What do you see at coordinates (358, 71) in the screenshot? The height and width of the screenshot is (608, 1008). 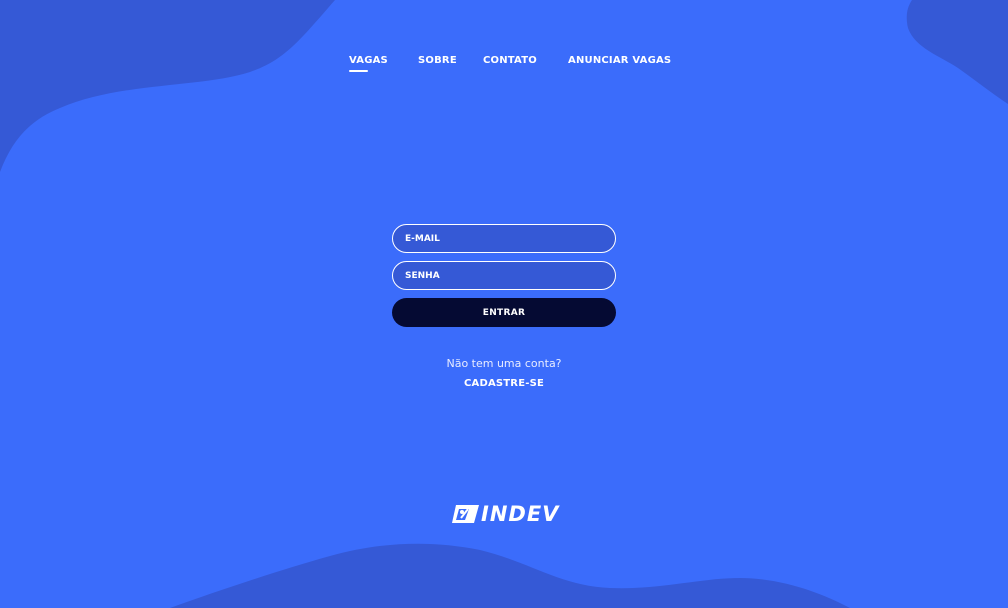 I see `active-underline` at bounding box center [358, 71].